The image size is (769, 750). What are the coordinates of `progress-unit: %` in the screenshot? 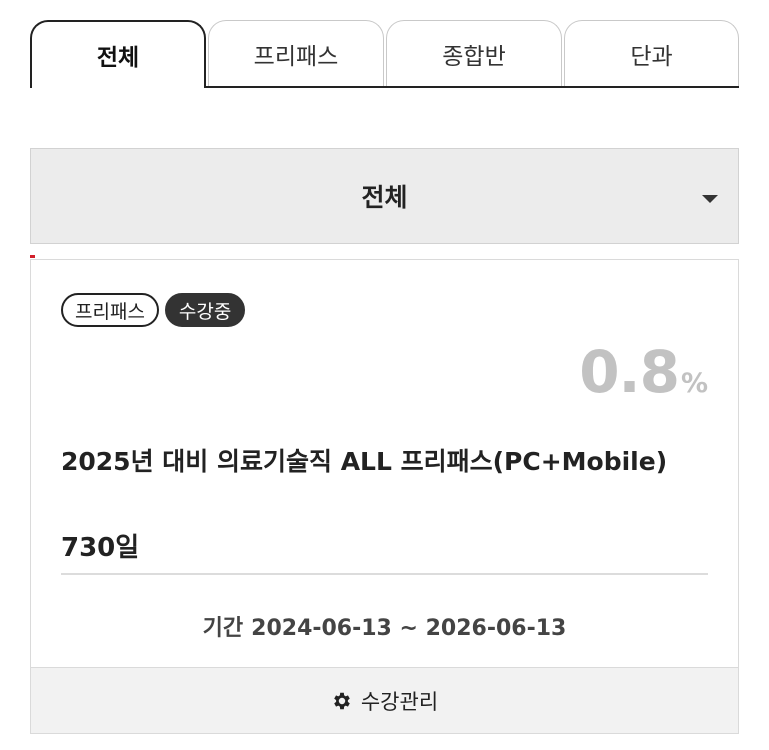 It's located at (694, 383).